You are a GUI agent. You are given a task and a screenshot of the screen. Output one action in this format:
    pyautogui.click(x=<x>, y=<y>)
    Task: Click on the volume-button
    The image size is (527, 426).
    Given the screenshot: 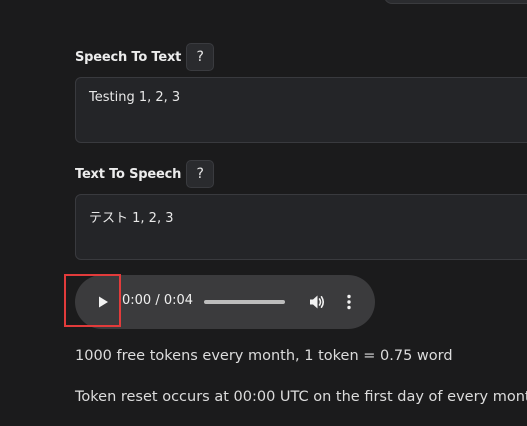 What is the action you would take?
    pyautogui.click(x=317, y=302)
    